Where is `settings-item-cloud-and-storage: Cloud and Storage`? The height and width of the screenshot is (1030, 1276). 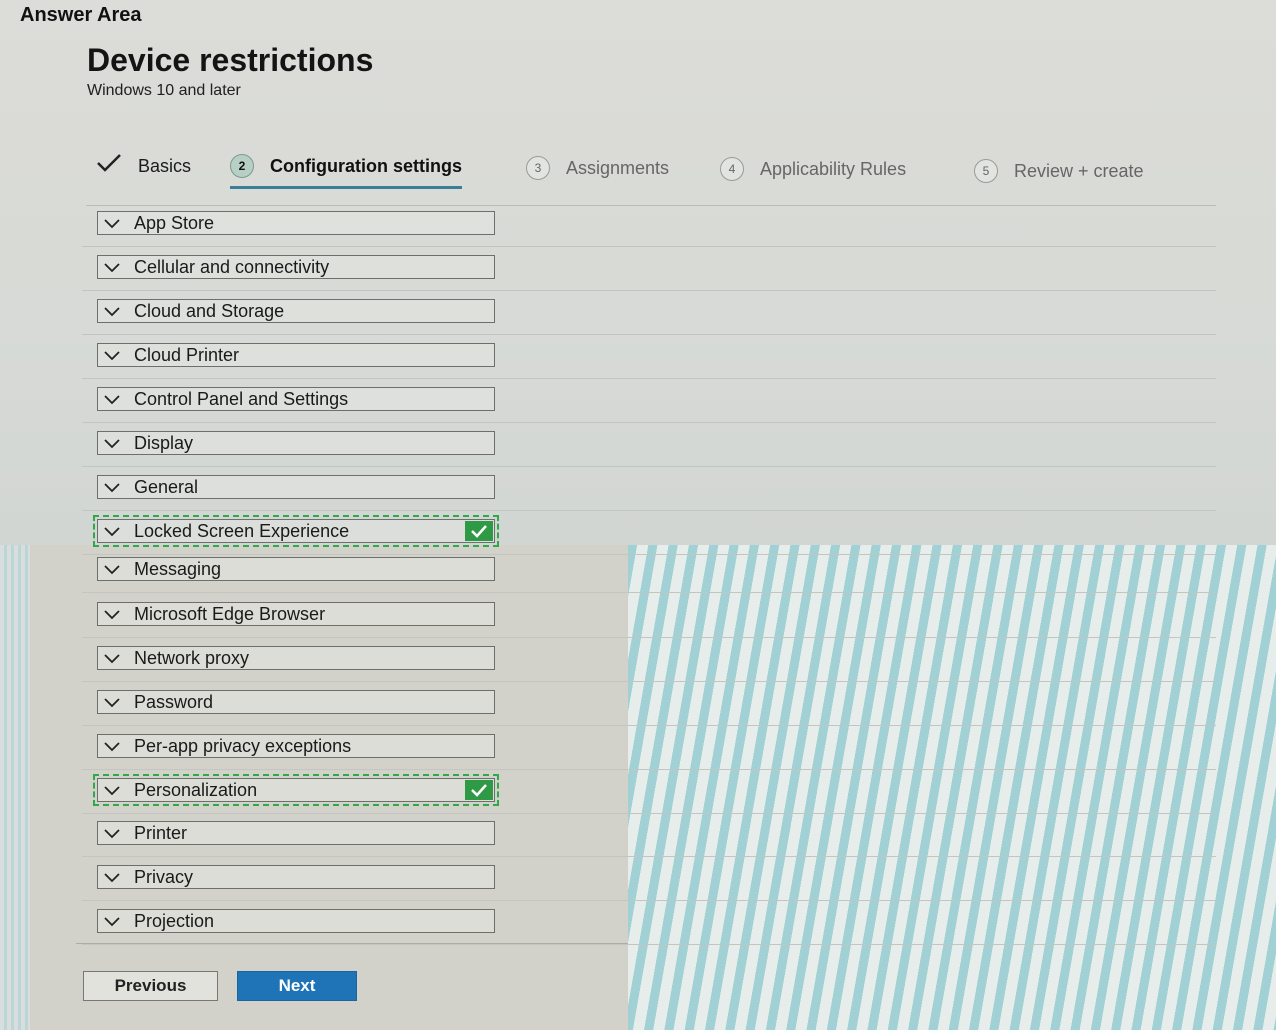 settings-item-cloud-and-storage: Cloud and Storage is located at coordinates (296, 311).